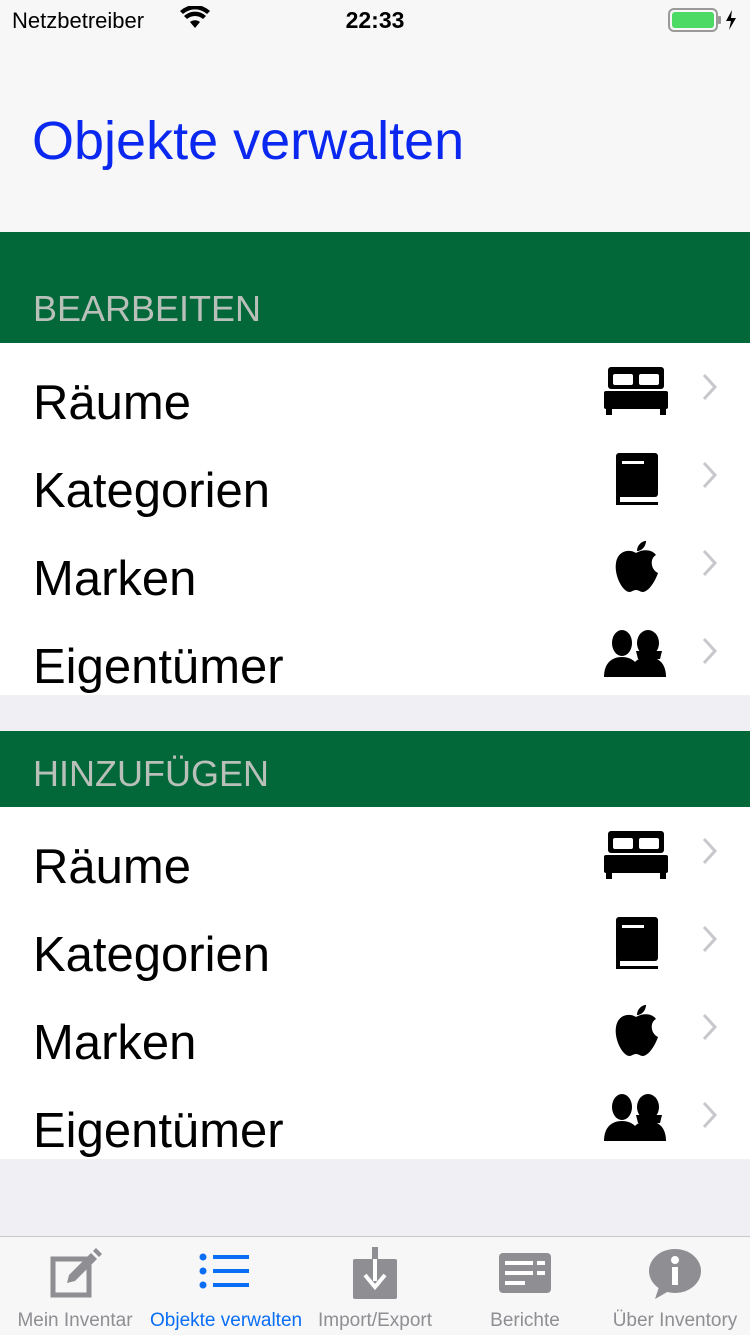  I want to click on tab-ueber-inventory: Über Inventory, so click(675, 1286).